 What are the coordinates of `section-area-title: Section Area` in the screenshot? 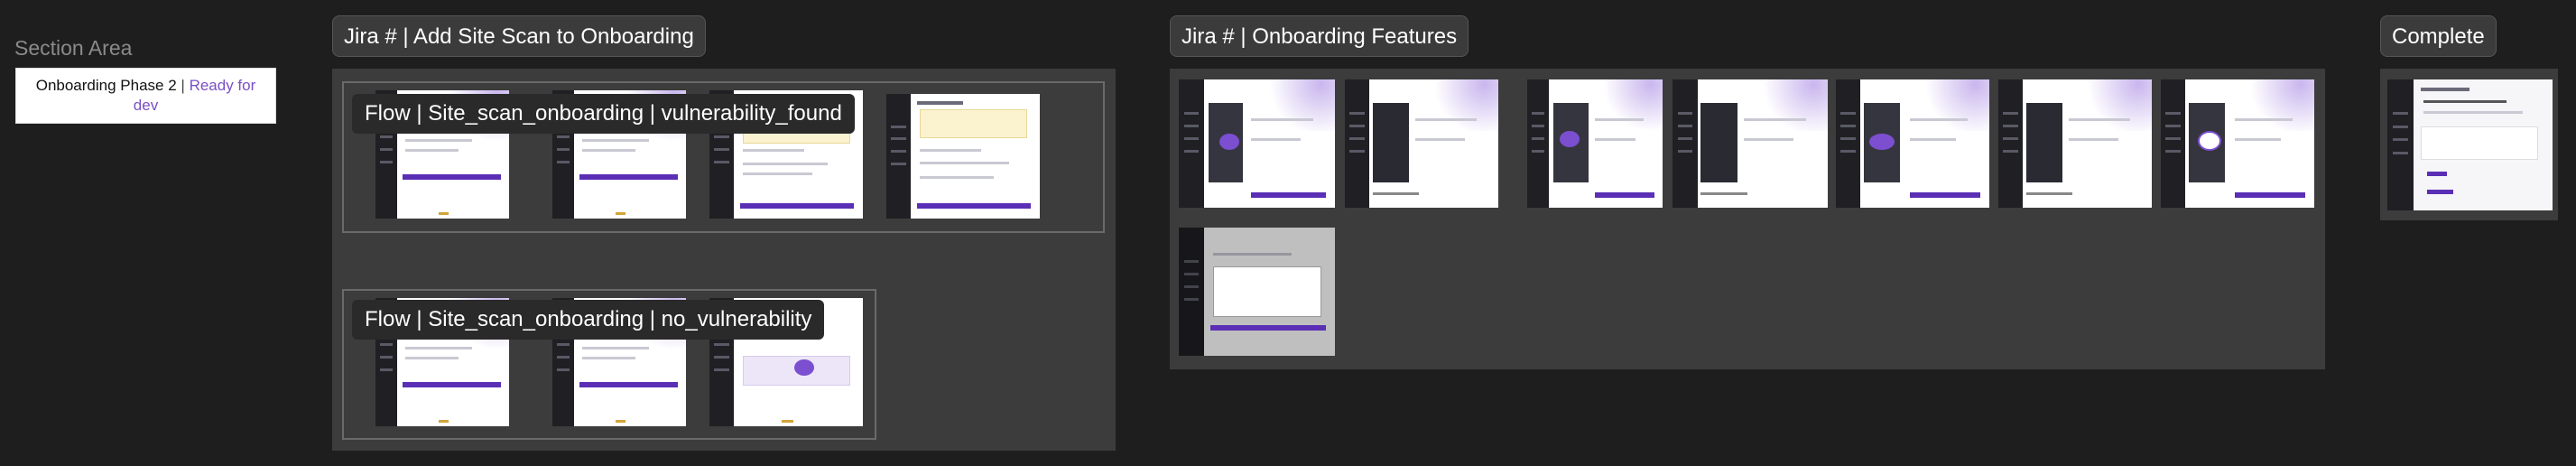 It's located at (73, 48).